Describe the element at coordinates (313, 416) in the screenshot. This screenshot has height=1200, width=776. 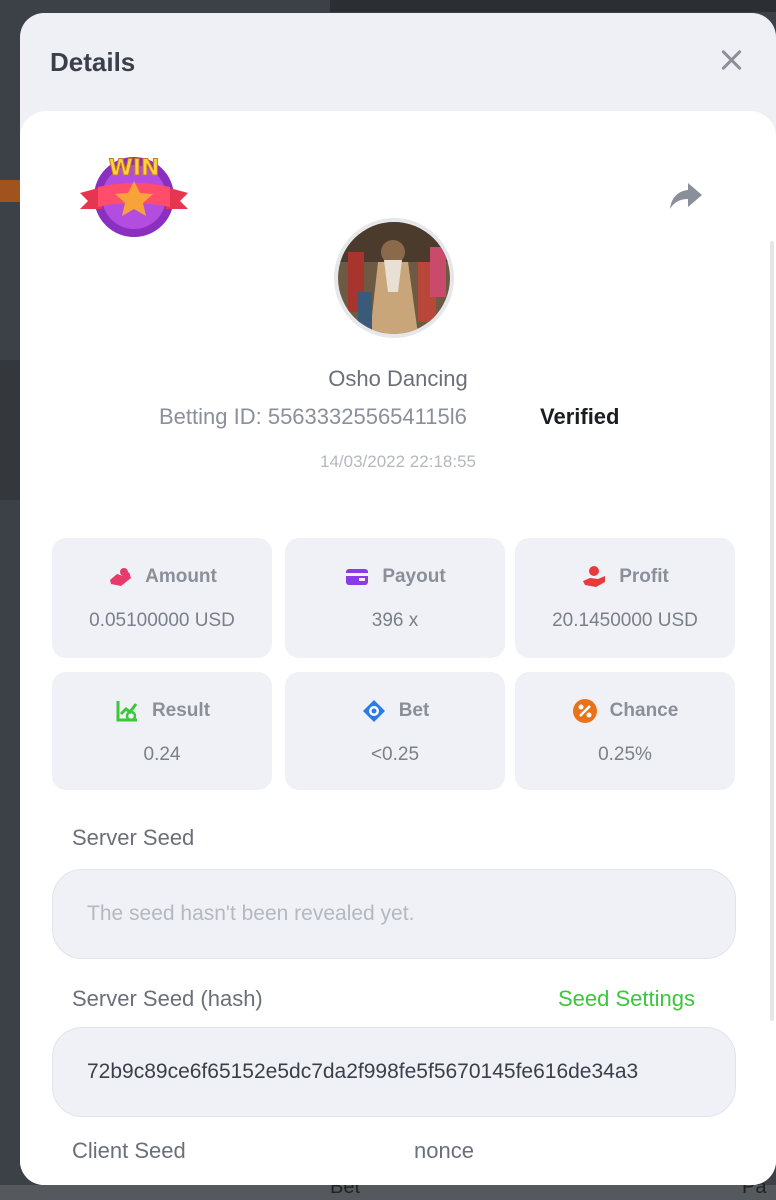
I see `betting-id: Betting ID: 556333255654115l6` at that location.